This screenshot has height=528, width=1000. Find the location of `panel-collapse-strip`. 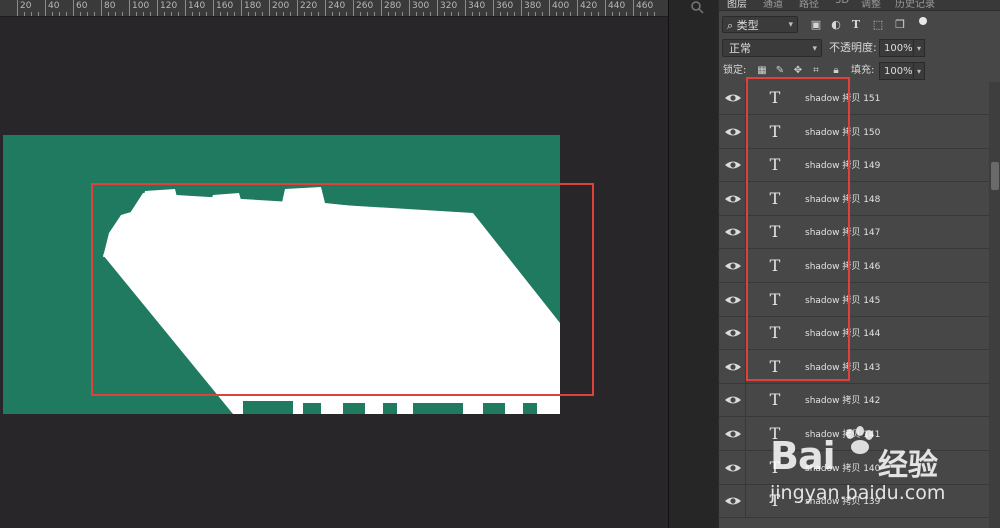

panel-collapse-strip is located at coordinates (693, 264).